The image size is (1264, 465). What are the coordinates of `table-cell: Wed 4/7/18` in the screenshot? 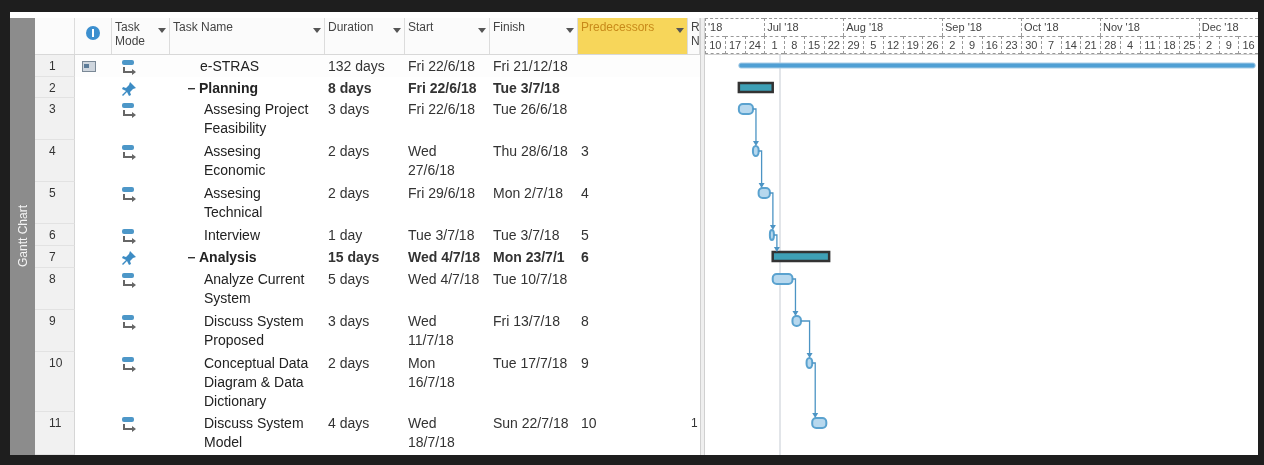 It's located at (444, 279).